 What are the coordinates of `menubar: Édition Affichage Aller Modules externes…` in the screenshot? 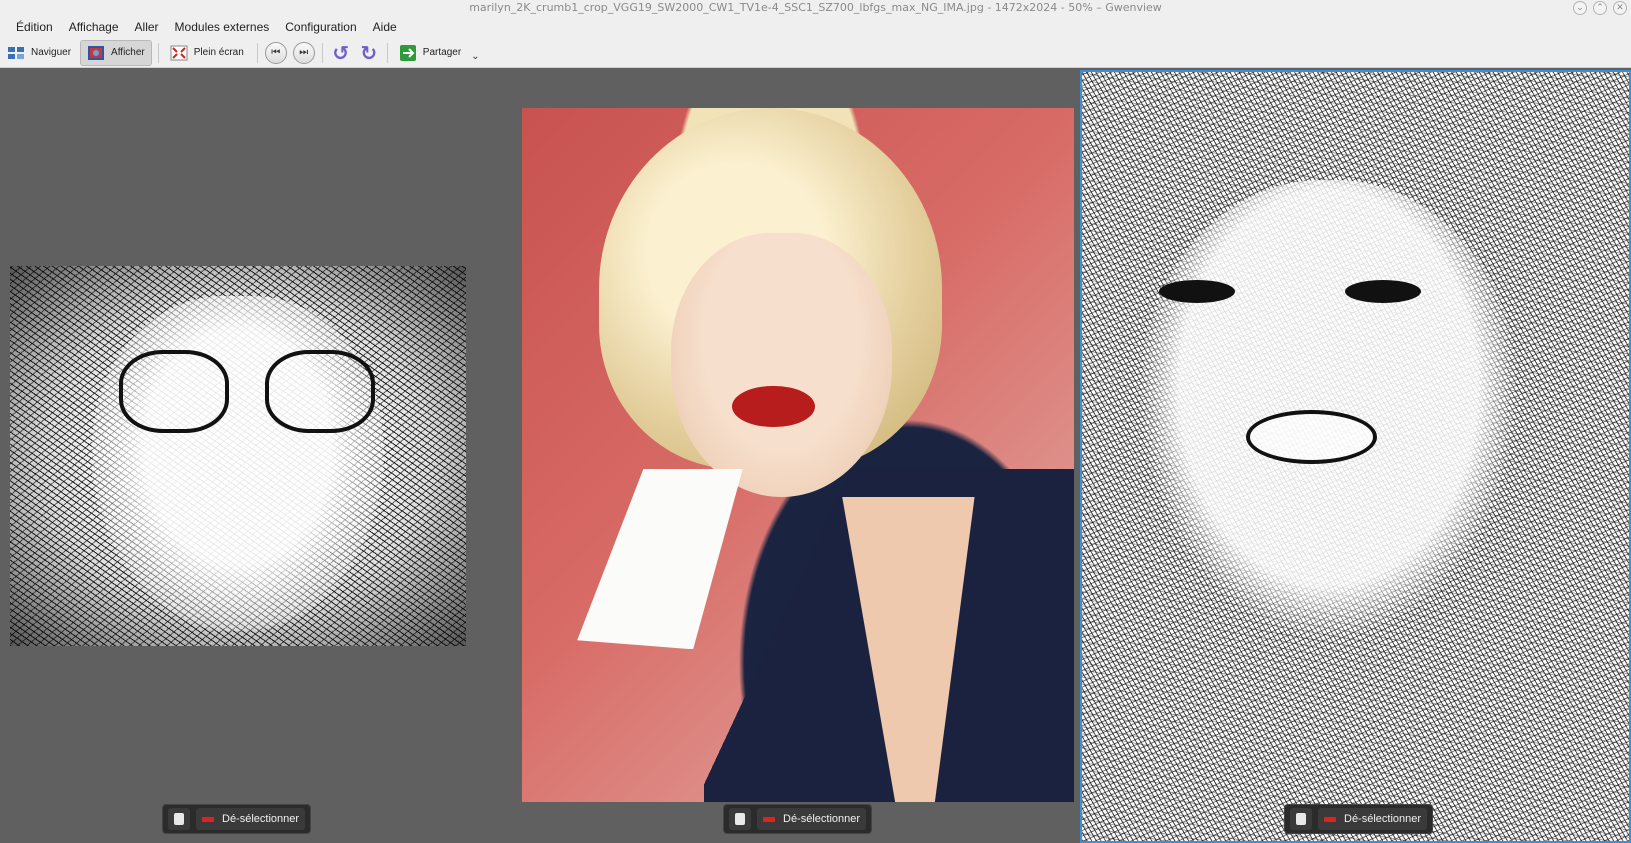 It's located at (815, 27).